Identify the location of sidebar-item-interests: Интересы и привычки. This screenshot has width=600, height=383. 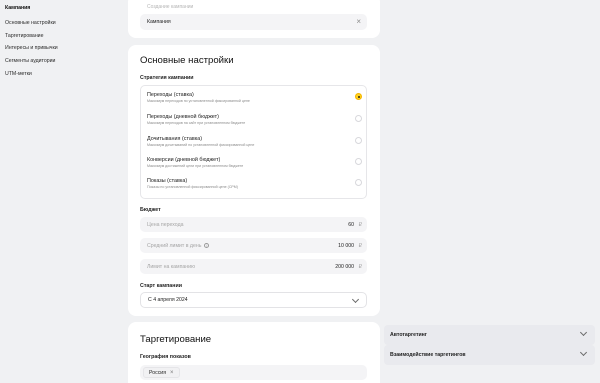
(31, 48).